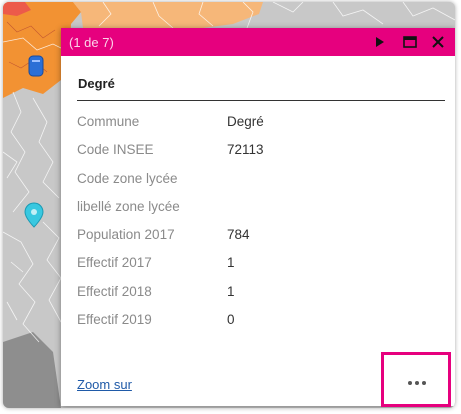 The height and width of the screenshot is (414, 461). I want to click on attribute-row: libellé zone lycée, so click(170, 213).